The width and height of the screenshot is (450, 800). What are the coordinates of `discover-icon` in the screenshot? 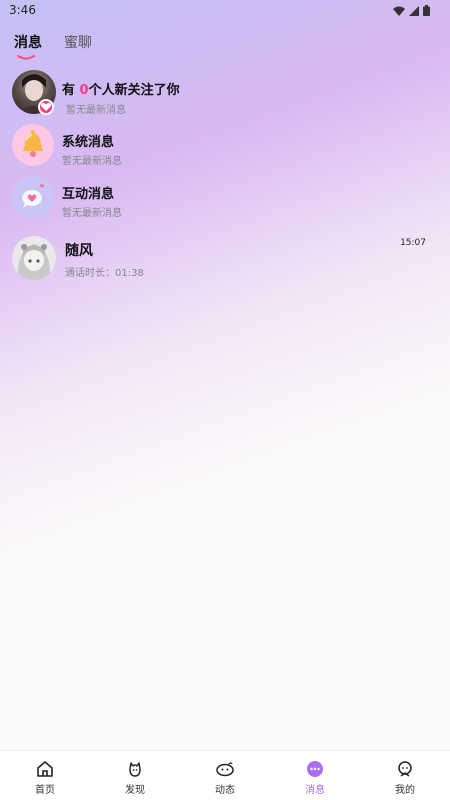 It's located at (135, 769).